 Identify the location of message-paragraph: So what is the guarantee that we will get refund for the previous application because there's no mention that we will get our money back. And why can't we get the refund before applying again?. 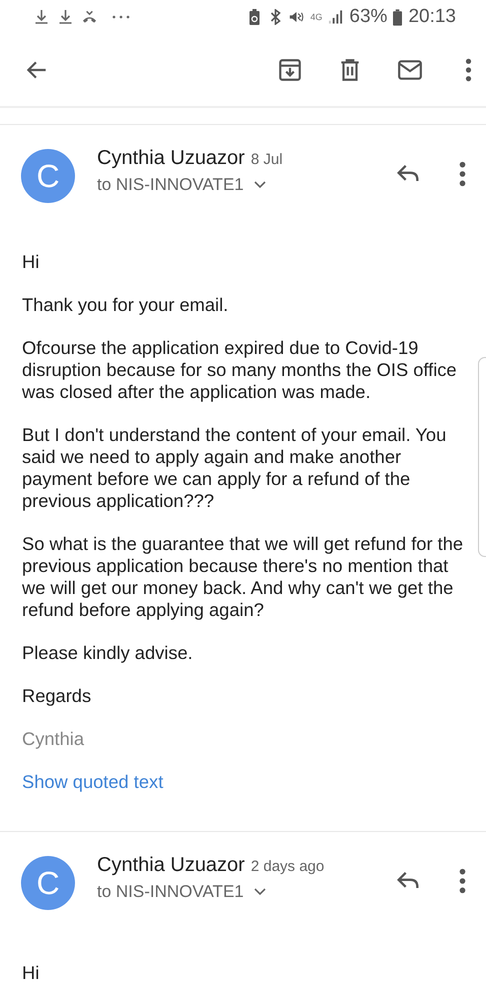
(243, 577).